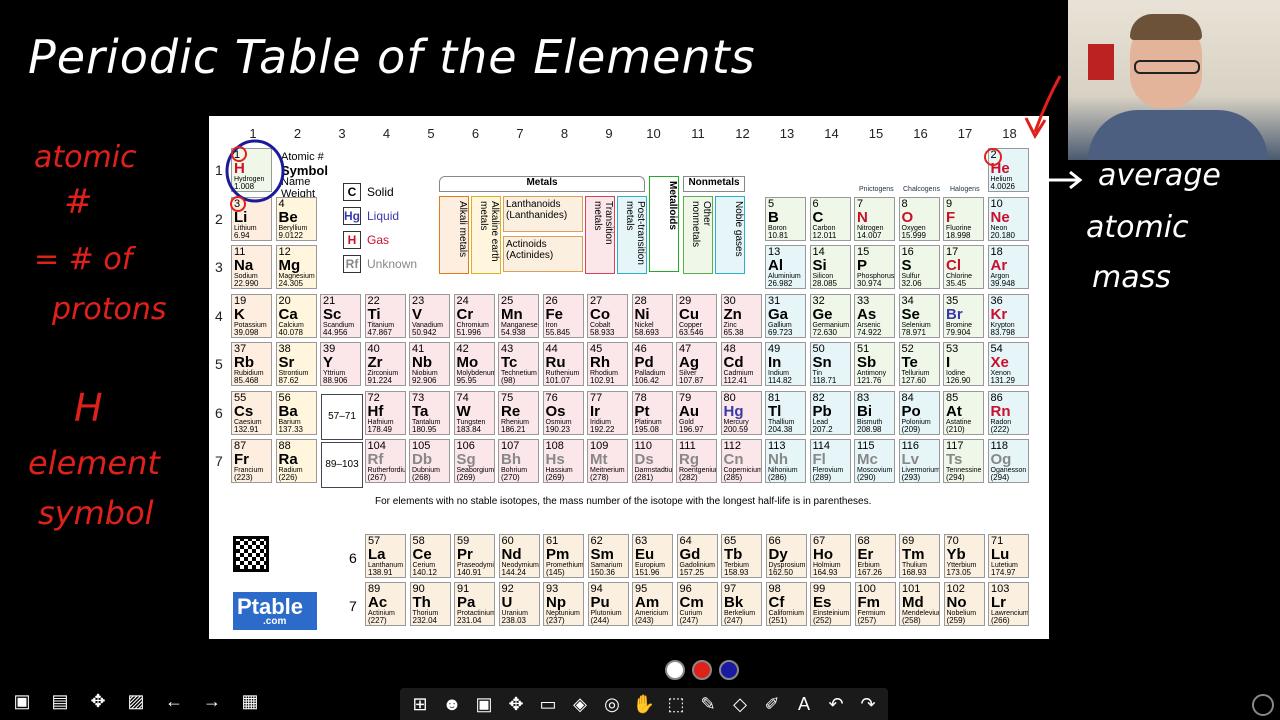 This screenshot has width=1280, height=720. Describe the element at coordinates (963, 218) in the screenshot. I see `element-cell-f: 9 F Fluorine 18.998` at that location.